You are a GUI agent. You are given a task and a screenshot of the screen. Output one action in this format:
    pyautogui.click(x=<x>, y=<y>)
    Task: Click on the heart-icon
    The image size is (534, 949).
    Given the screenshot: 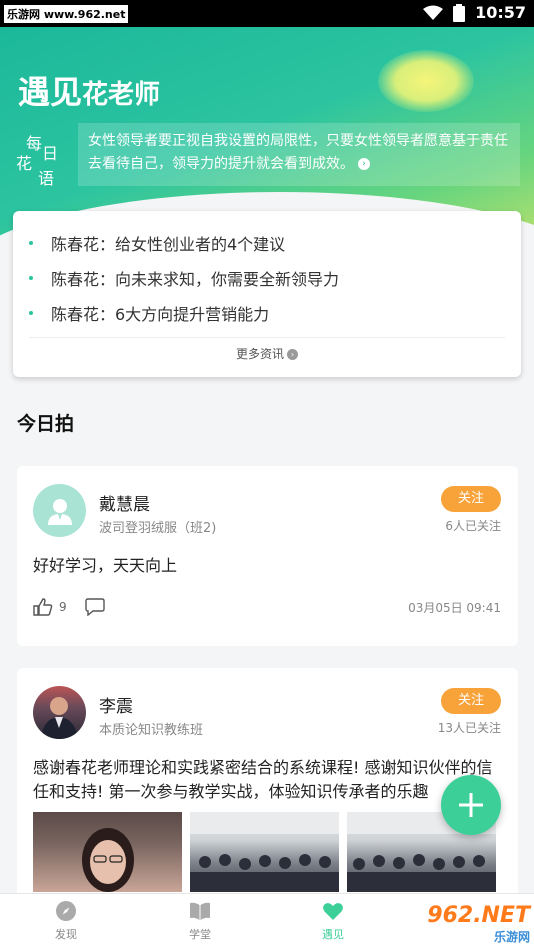 What is the action you would take?
    pyautogui.click(x=333, y=911)
    